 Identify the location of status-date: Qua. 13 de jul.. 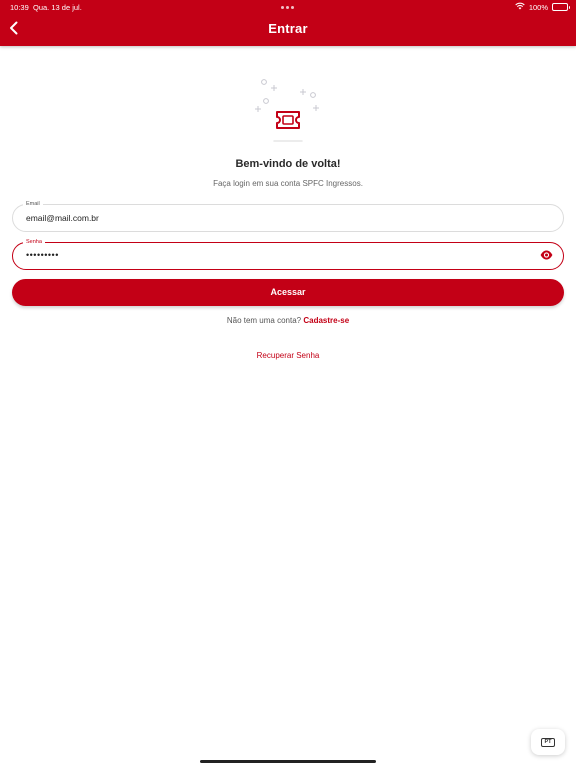
(57, 7).